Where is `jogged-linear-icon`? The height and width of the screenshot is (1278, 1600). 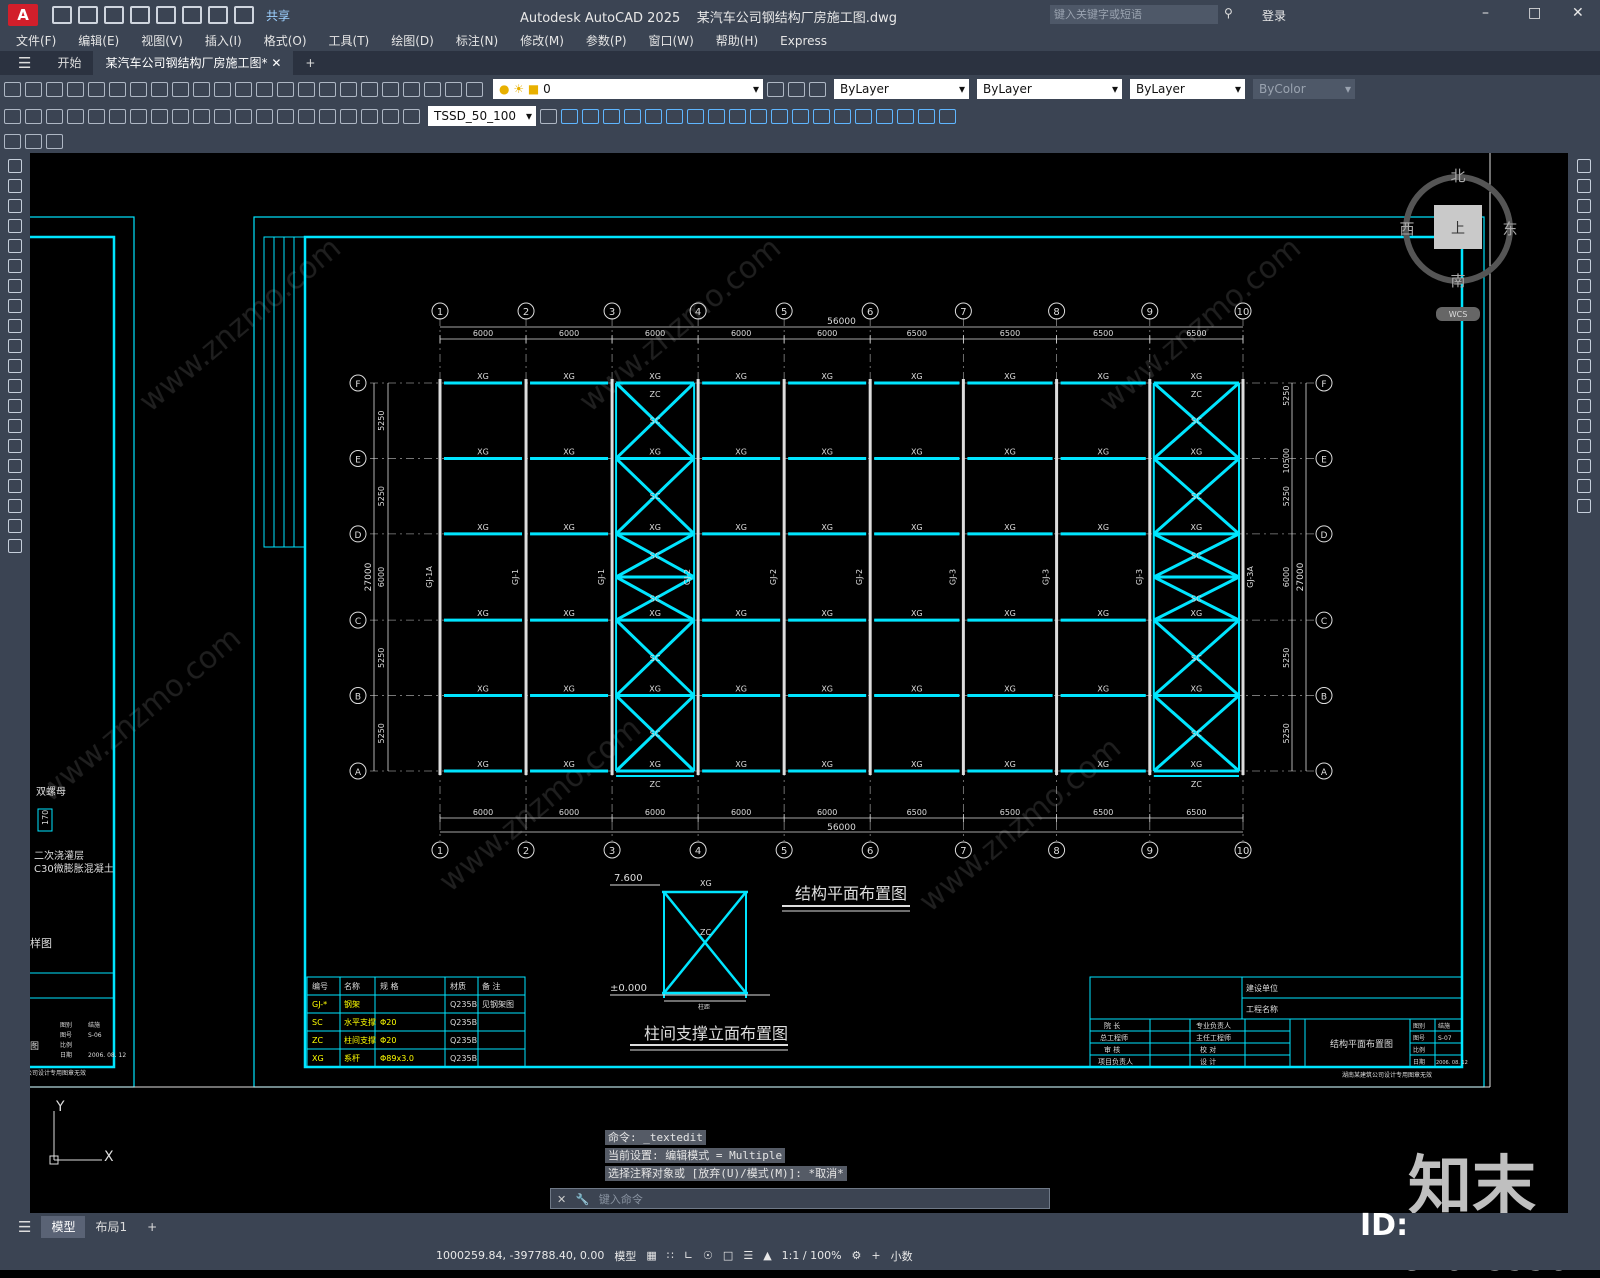
jogged-linear-icon is located at coordinates (348, 116).